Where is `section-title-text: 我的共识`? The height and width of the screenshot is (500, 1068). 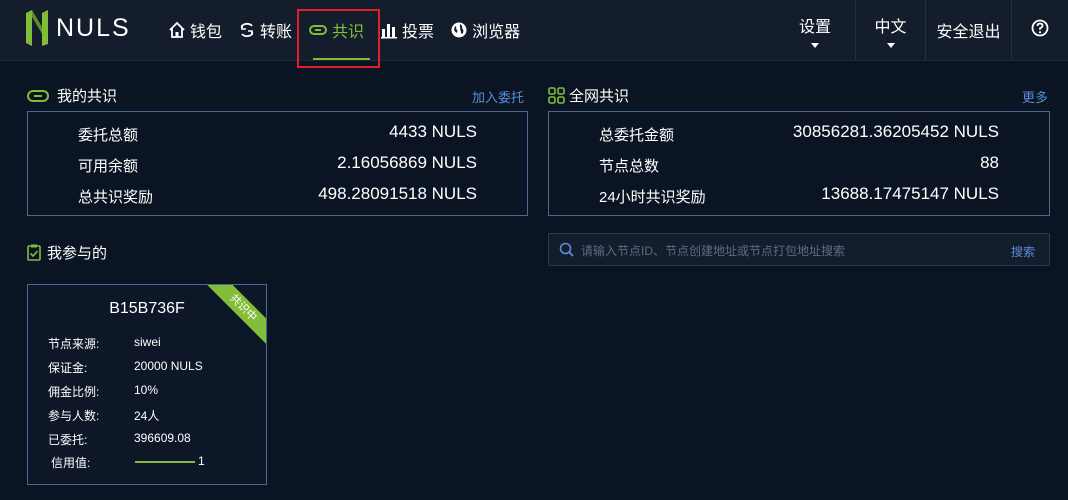
section-title-text: 我的共识 is located at coordinates (87, 96).